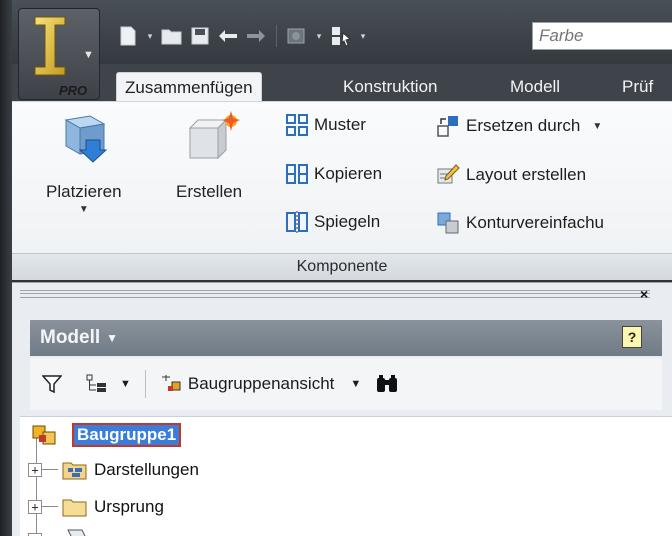 Image resolution: width=672 pixels, height=536 pixels. I want to click on material-dropdown-icon: ▾, so click(319, 36).